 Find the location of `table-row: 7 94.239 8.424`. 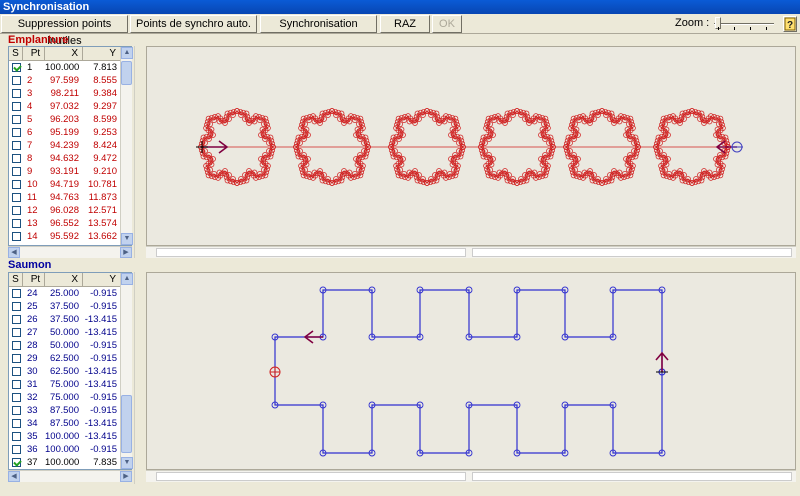

table-row: 7 94.239 8.424 is located at coordinates (70, 145).